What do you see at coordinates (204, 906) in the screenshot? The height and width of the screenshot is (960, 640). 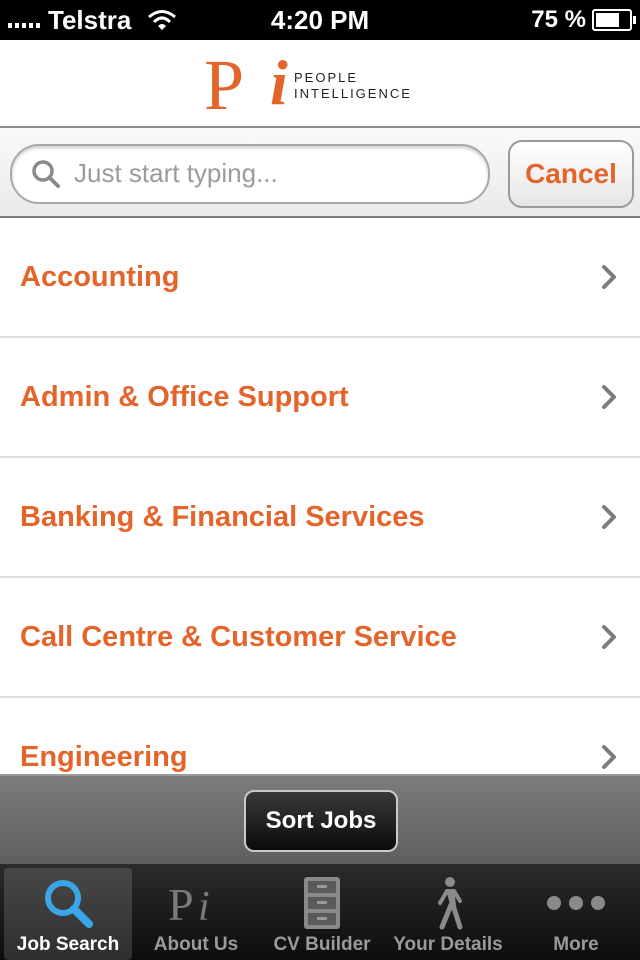 I see `svg-text: i` at bounding box center [204, 906].